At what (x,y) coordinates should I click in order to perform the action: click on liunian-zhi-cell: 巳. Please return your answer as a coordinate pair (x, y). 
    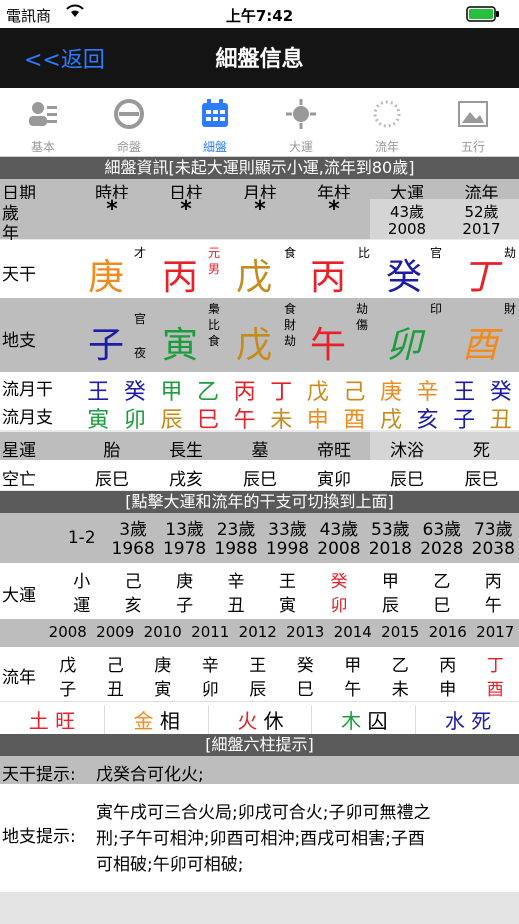
    Looking at the image, I should click on (306, 687).